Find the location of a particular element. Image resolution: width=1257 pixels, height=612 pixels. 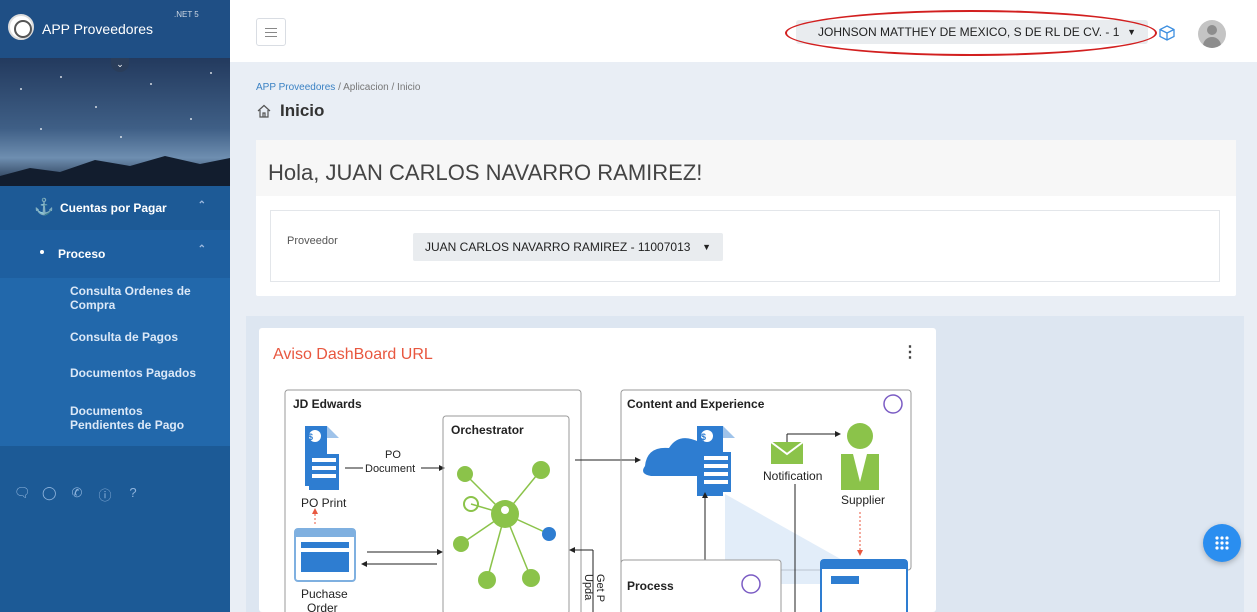

provider-select: JUAN CARLOS NAVARRO RAMIREZ - 11007013 ▼ is located at coordinates (568, 247).